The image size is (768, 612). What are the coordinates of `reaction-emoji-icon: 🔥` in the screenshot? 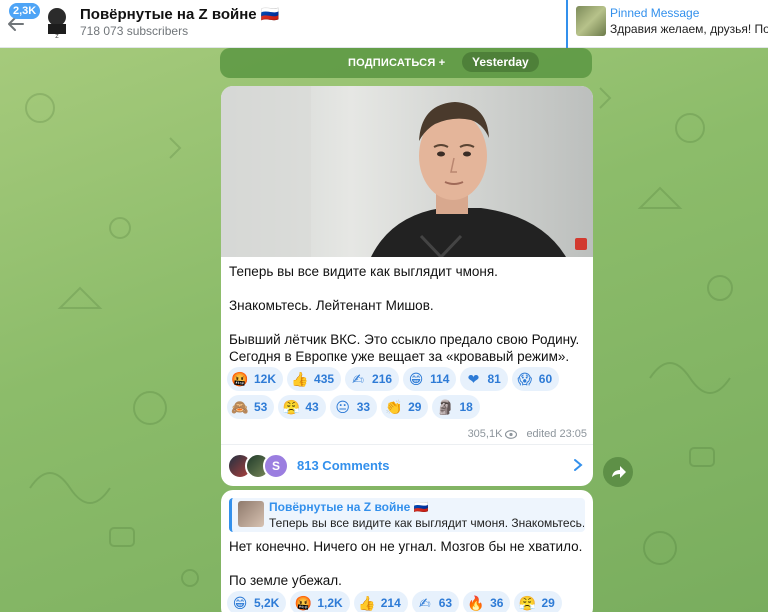 It's located at (476, 603).